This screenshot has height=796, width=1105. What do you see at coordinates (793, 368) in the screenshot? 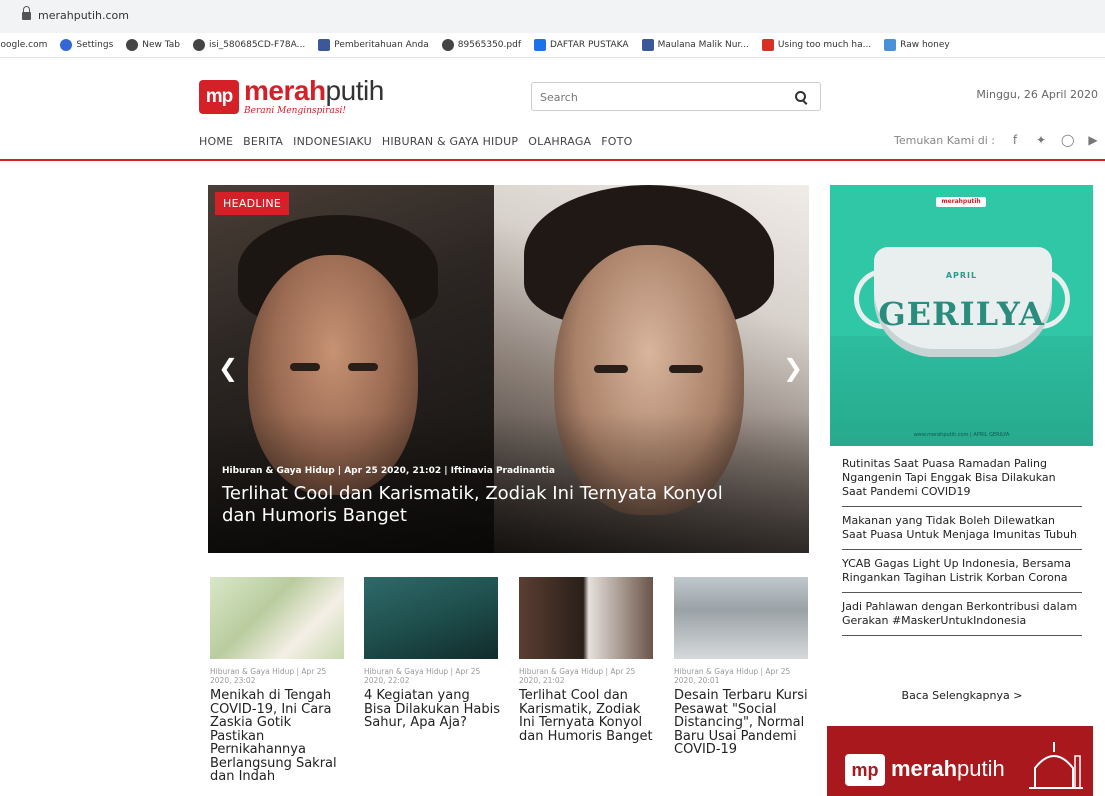
I see `chevron-right-icon: ❯` at bounding box center [793, 368].